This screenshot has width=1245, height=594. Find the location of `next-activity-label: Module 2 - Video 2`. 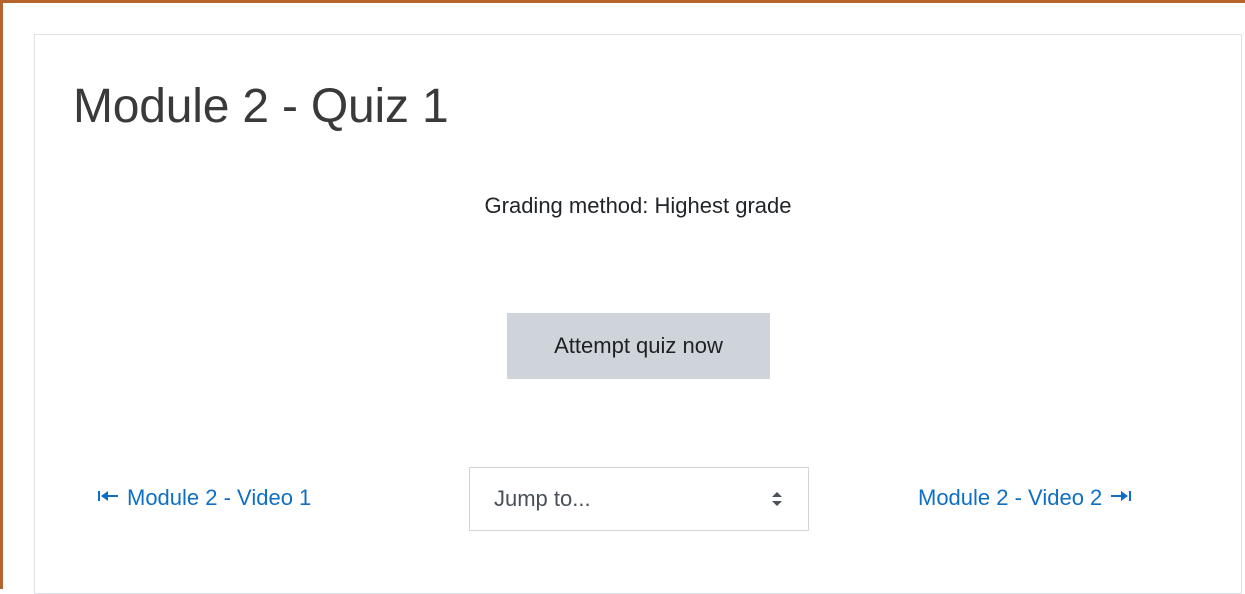

next-activity-label: Module 2 - Video 2 is located at coordinates (1010, 497).